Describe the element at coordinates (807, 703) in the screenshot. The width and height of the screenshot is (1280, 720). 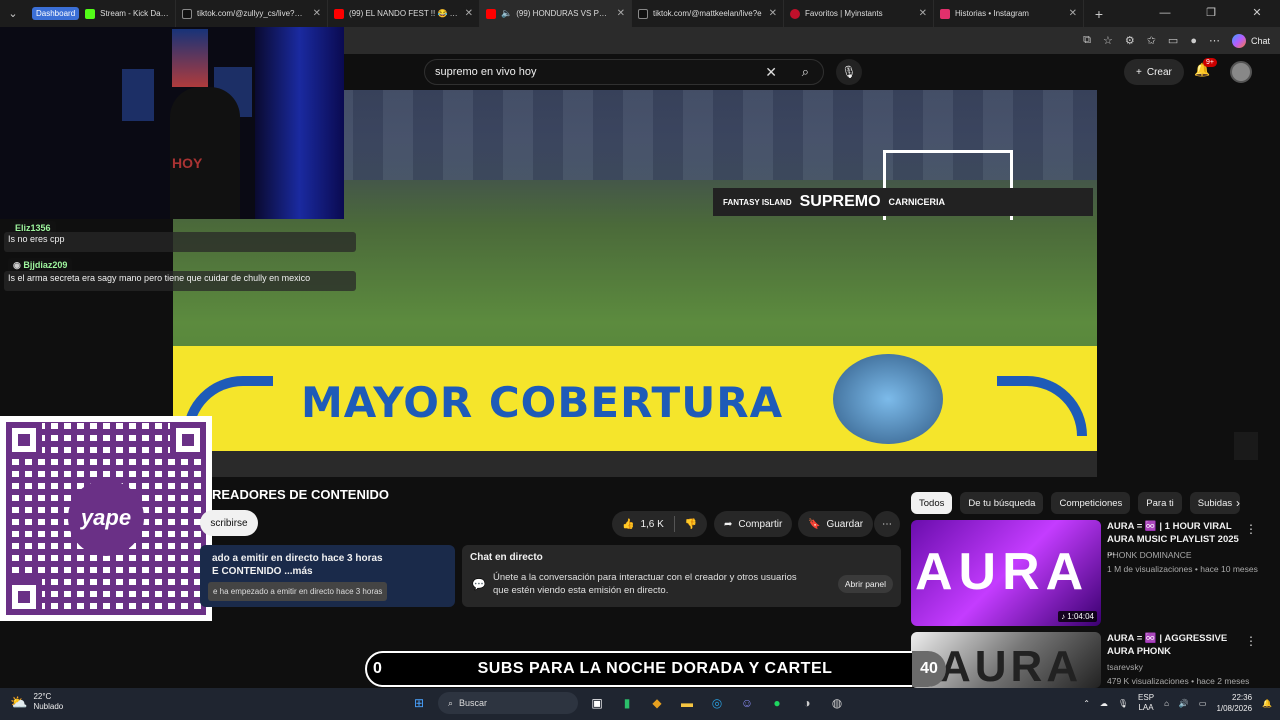
I see `app-icon: ◑` at that location.